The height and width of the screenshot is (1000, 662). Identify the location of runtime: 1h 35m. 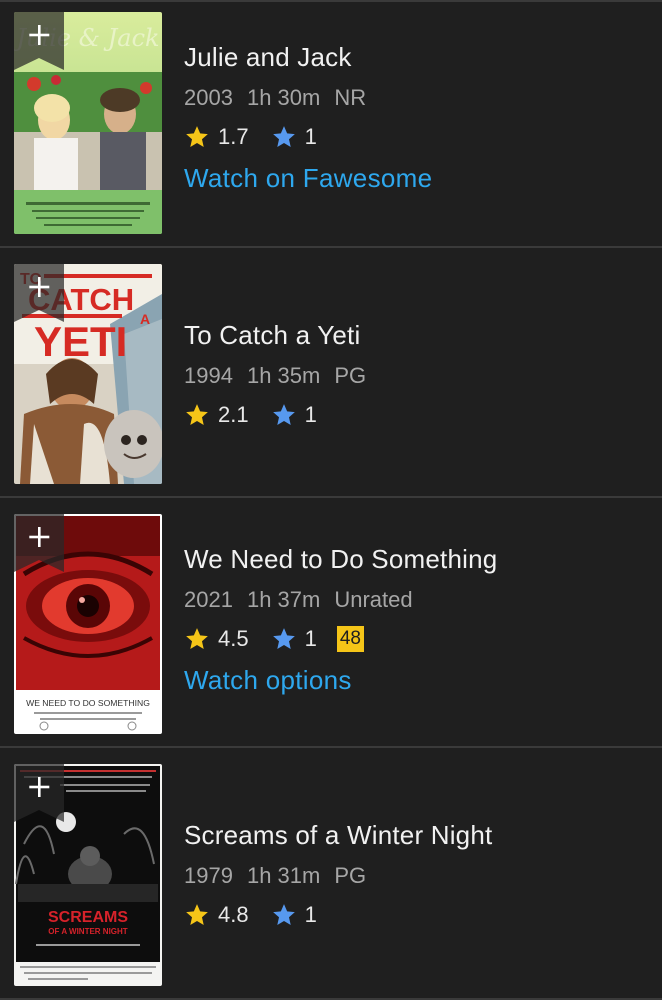
(283, 375).